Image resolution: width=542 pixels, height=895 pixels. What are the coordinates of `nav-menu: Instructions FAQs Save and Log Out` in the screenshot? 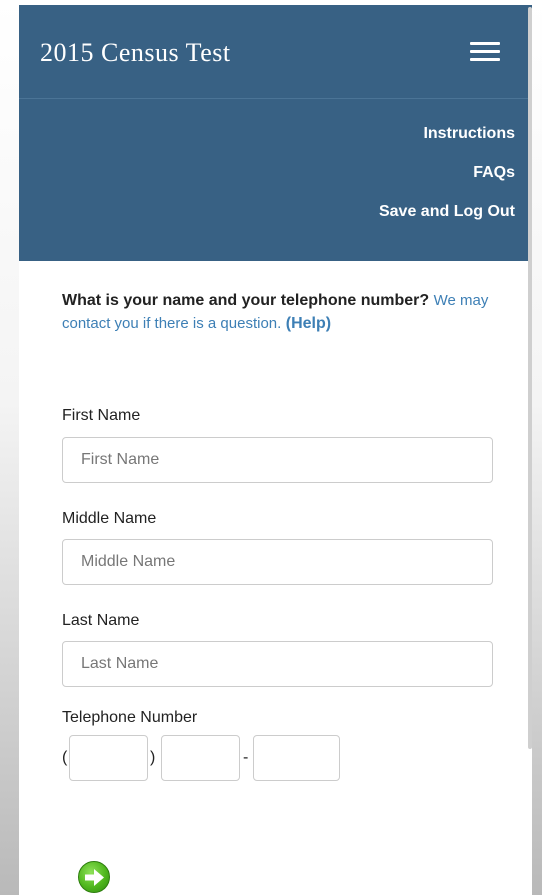 It's located at (447, 182).